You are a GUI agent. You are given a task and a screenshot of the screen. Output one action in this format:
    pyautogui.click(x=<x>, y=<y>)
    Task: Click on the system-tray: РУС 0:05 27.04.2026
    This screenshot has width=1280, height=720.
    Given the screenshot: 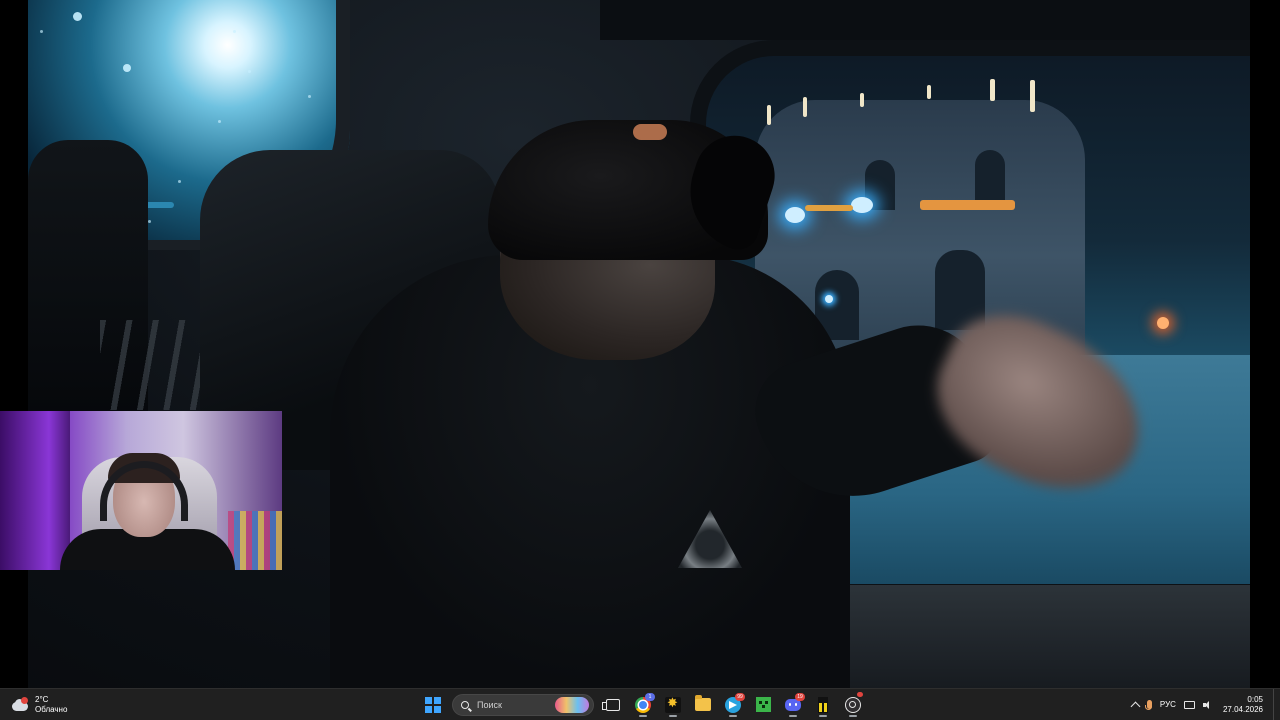 What is the action you would take?
    pyautogui.click(x=1204, y=704)
    